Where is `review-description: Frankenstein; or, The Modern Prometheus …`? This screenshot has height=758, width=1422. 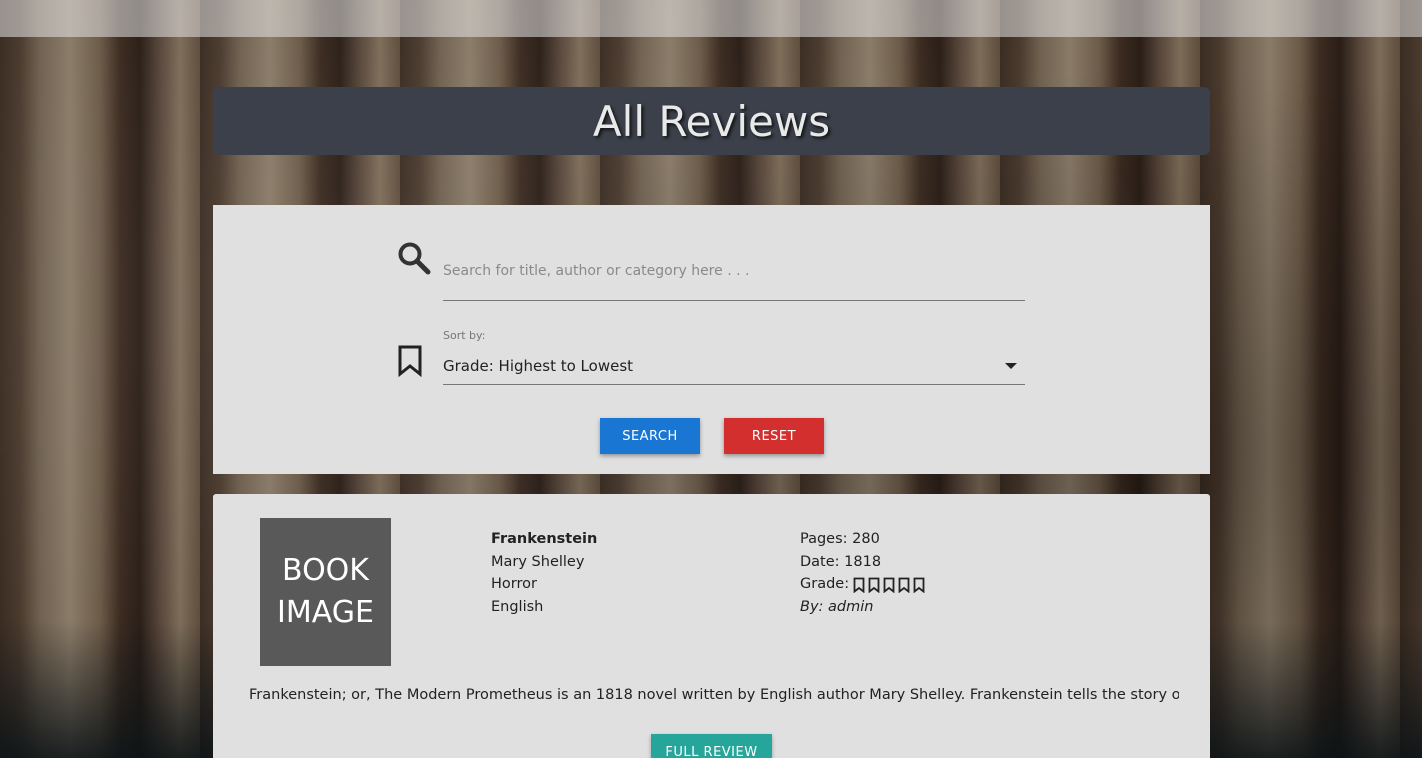 review-description: Frankenstein; or, The Modern Prometheus … is located at coordinates (714, 695).